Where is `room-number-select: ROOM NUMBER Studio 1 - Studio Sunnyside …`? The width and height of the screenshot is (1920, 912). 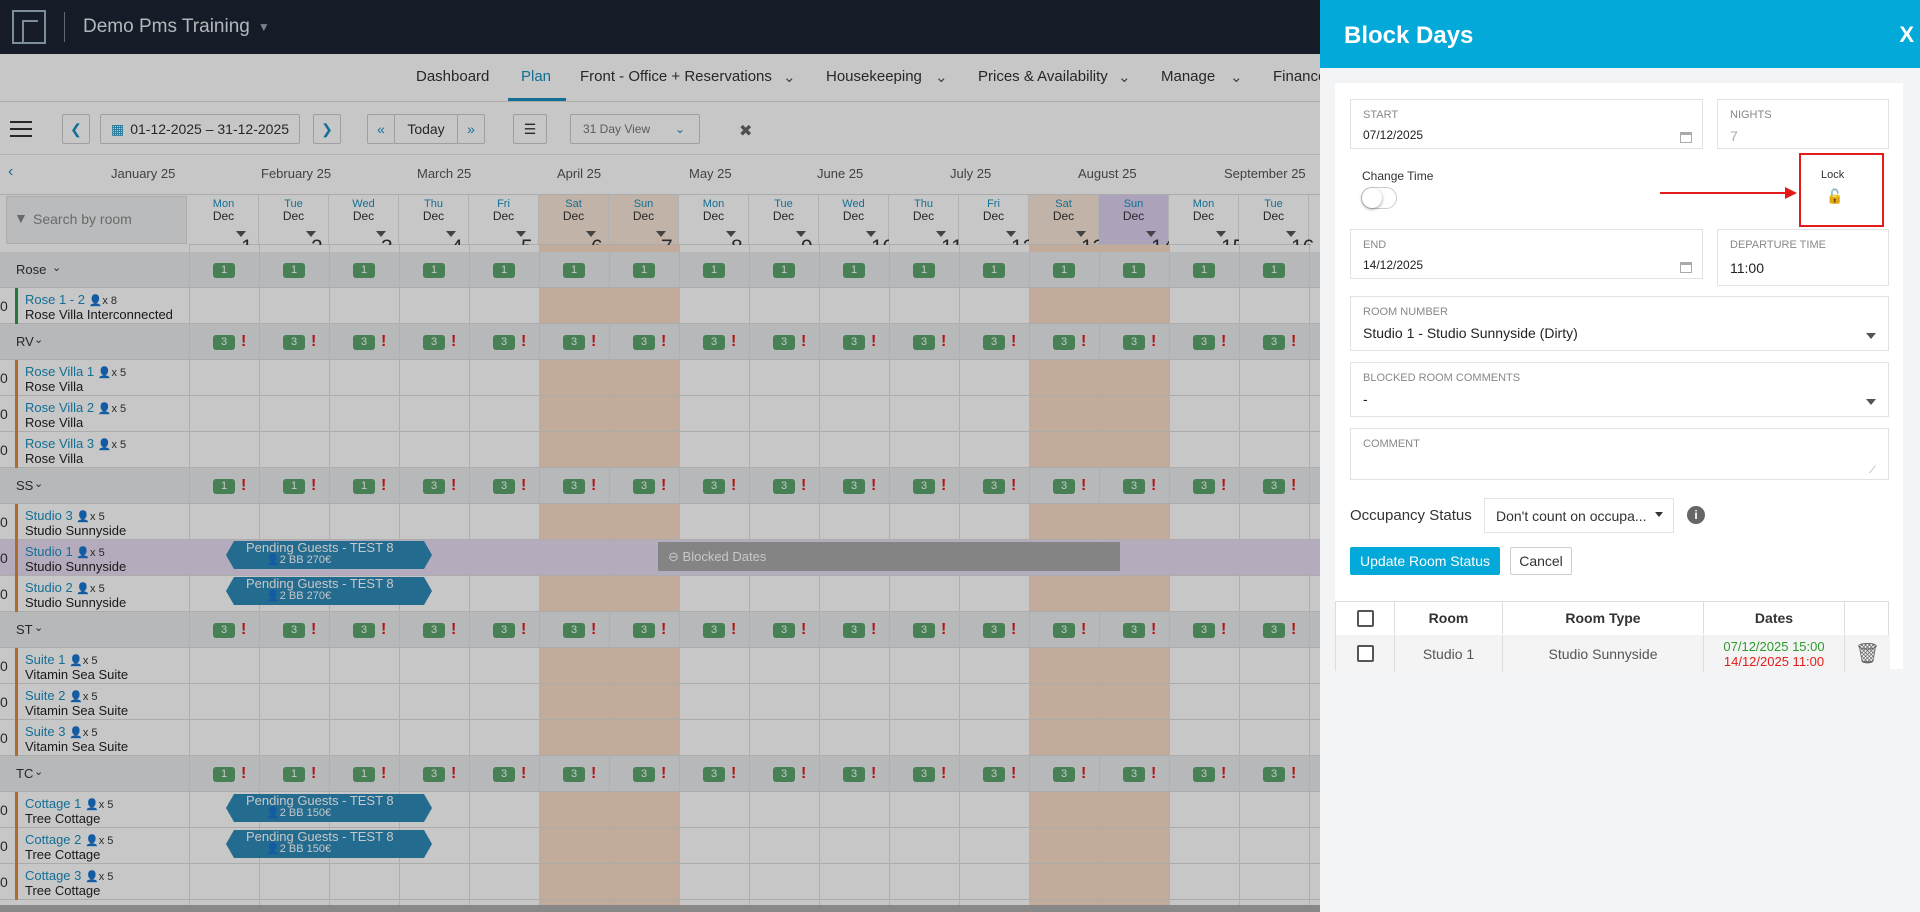 room-number-select: ROOM NUMBER Studio 1 - Studio Sunnyside … is located at coordinates (1619, 323).